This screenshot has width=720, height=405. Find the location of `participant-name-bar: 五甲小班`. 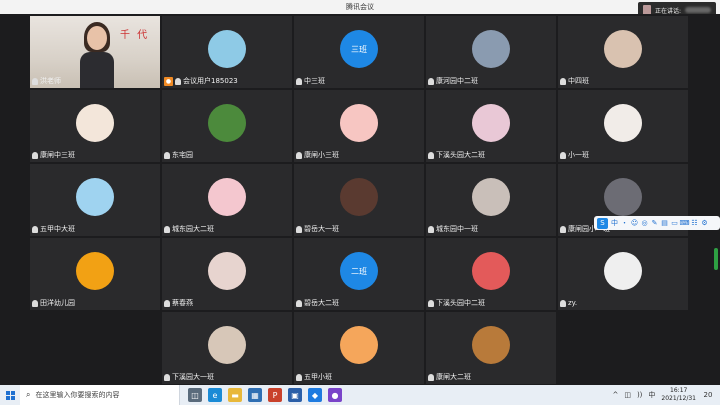

participant-name-bar: 五甲小班 is located at coordinates (314, 377).